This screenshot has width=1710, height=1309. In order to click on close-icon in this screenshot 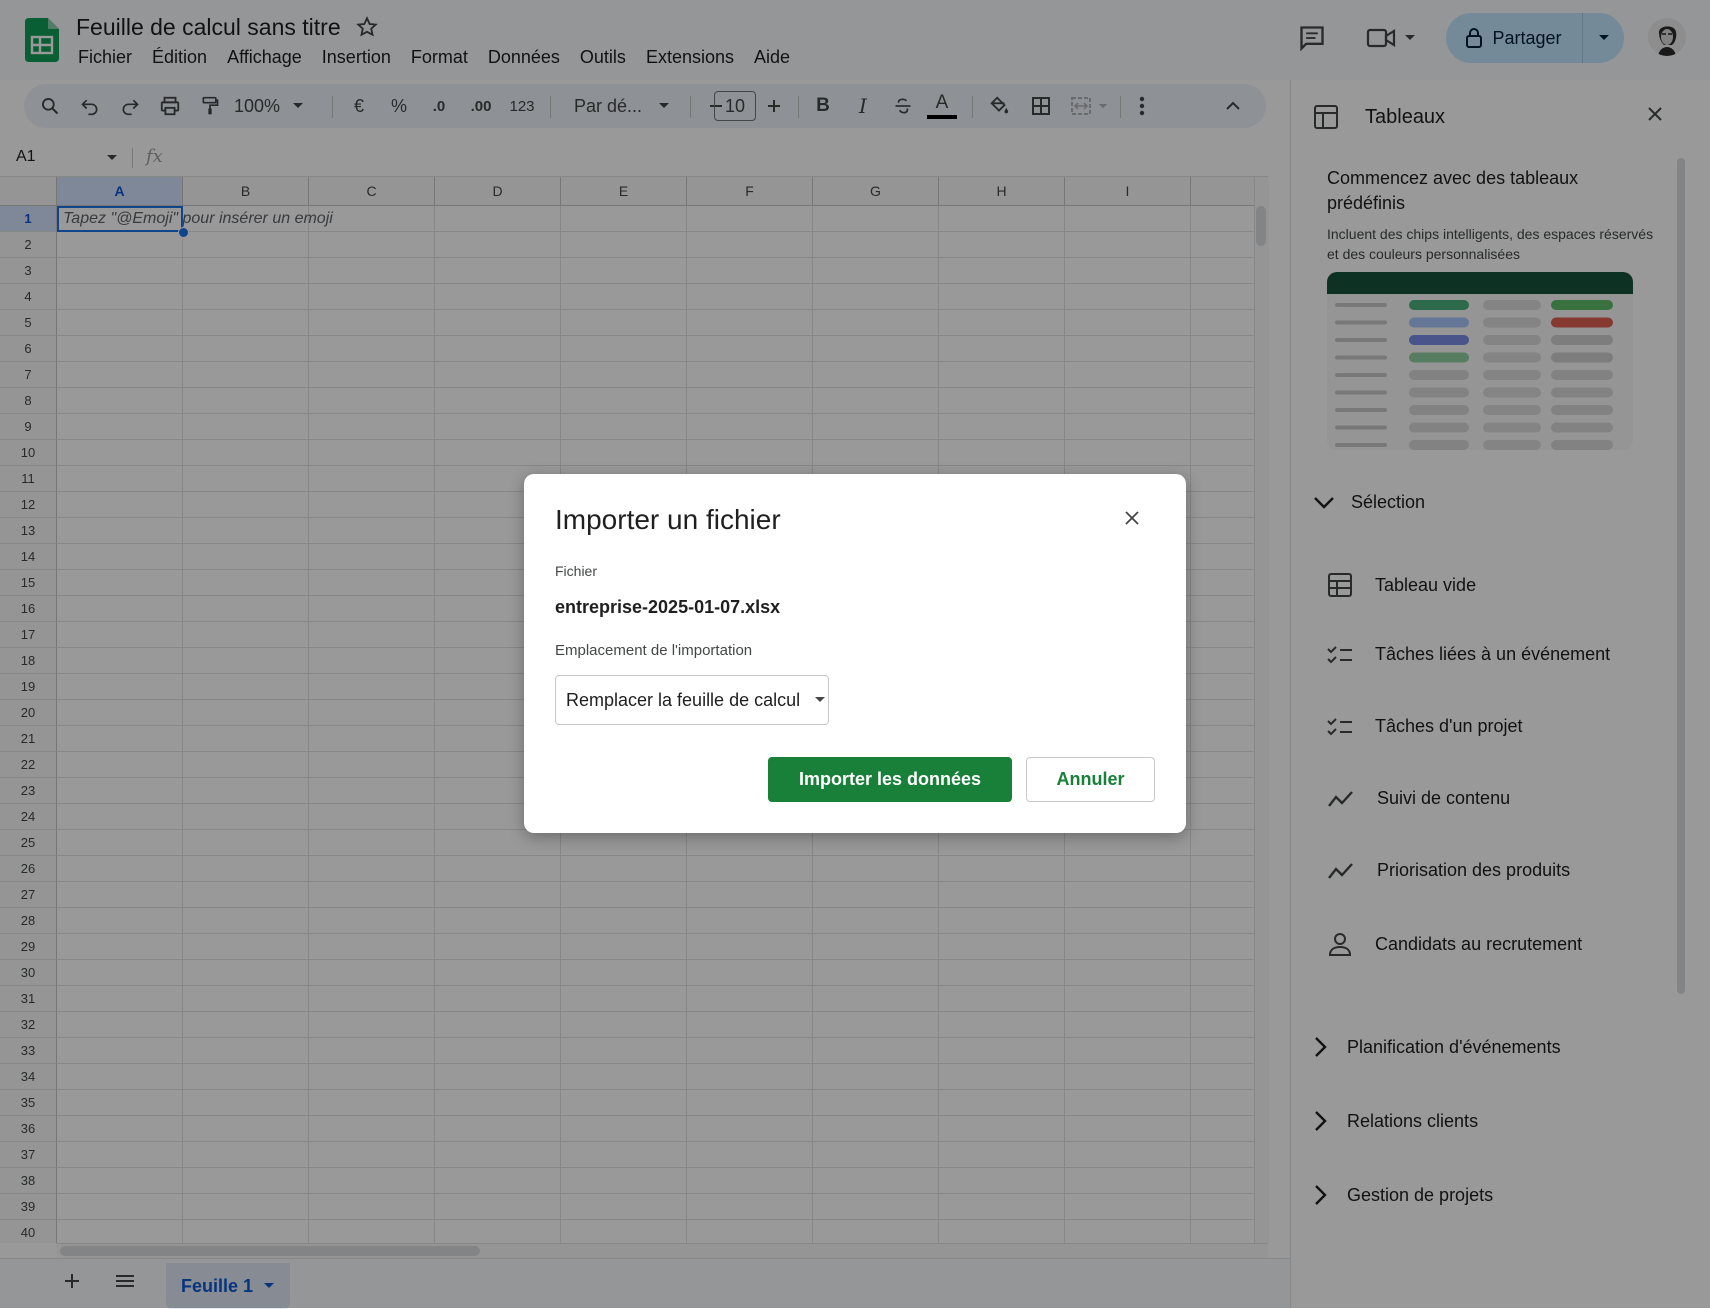, I will do `click(1132, 518)`.